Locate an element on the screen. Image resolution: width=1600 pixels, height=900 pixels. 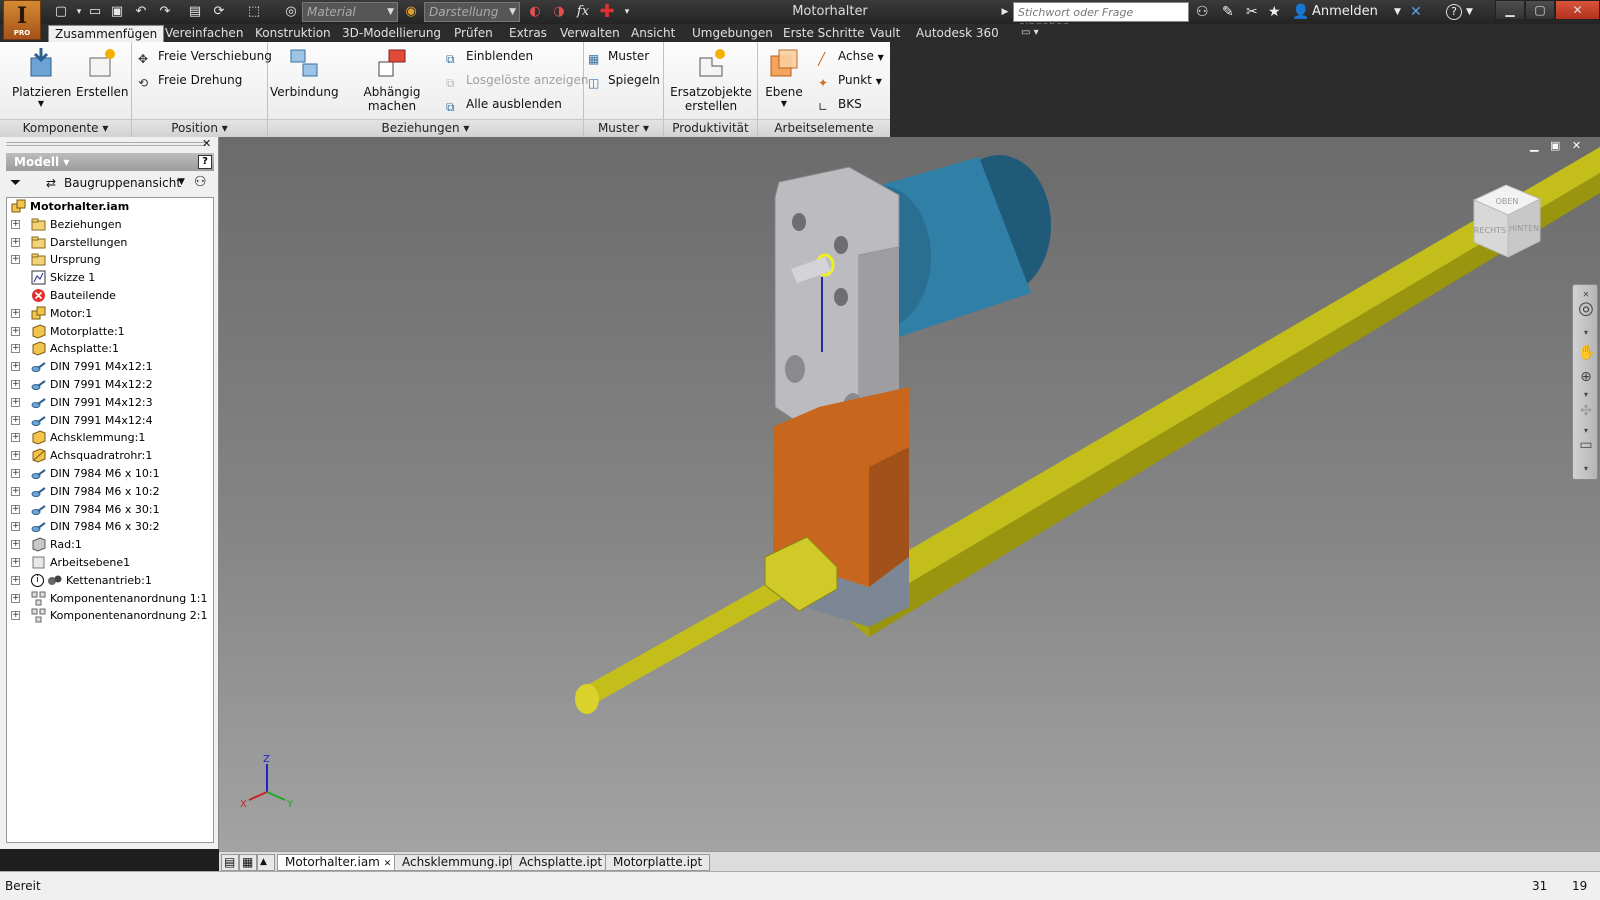
application-menu-button: I PRO is located at coordinates (22, 20).